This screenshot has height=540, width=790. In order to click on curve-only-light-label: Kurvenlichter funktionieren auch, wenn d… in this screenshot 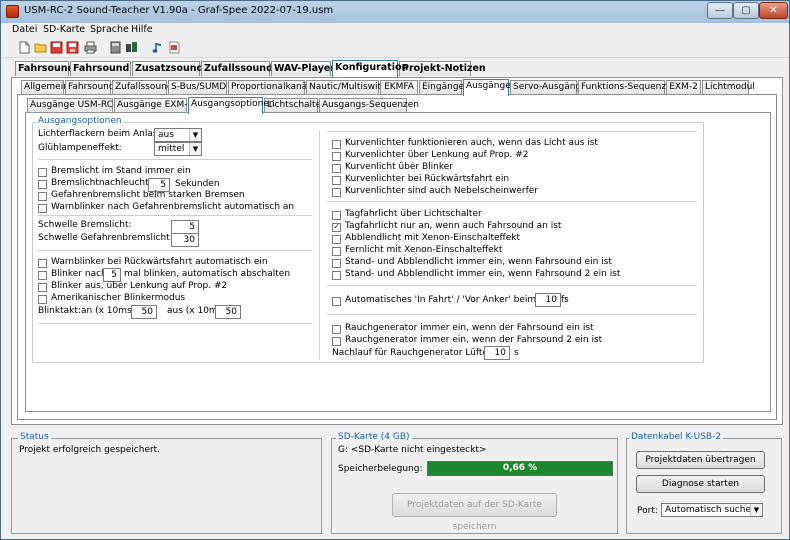, I will do `click(471, 143)`.